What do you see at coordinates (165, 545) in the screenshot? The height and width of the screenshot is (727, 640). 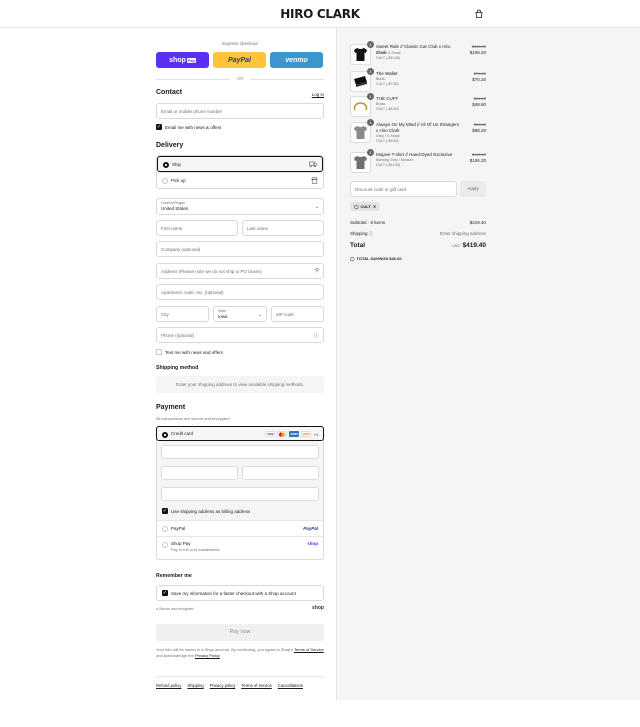 I see `shop-pay-radio` at bounding box center [165, 545].